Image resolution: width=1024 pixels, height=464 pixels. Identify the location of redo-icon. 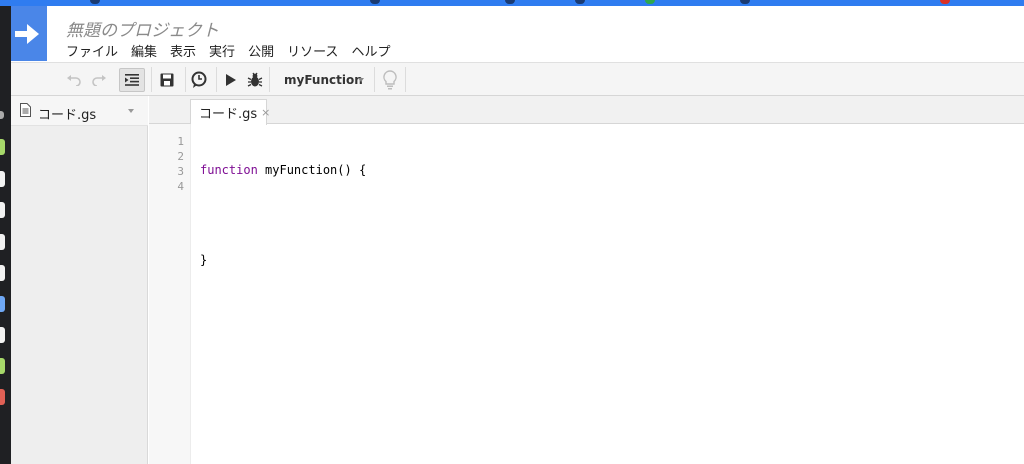
(99, 80).